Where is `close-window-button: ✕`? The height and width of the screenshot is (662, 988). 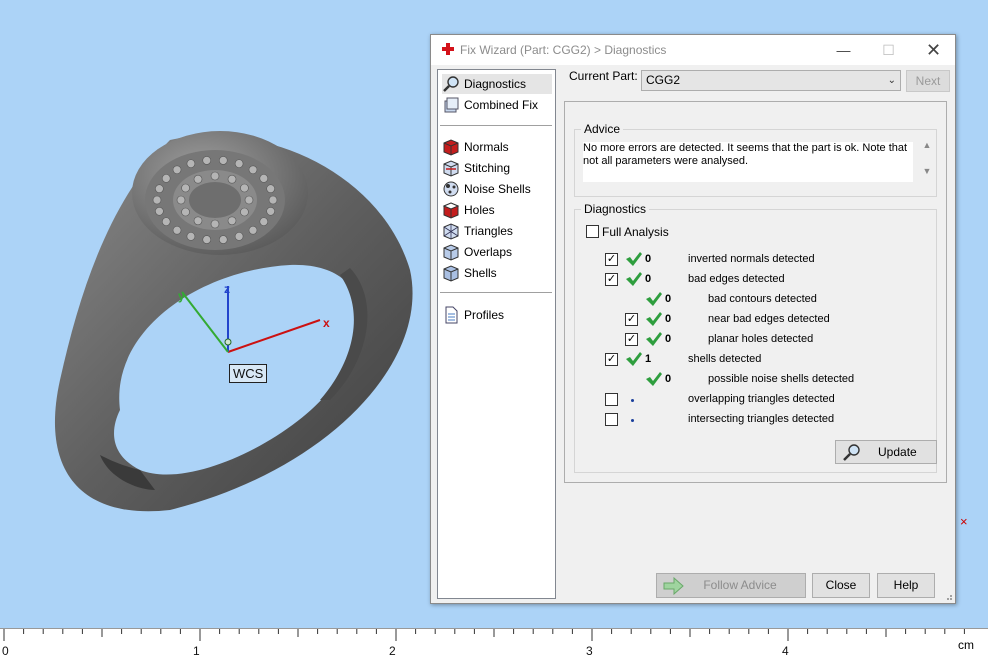
close-window-button: ✕ is located at coordinates (933, 50).